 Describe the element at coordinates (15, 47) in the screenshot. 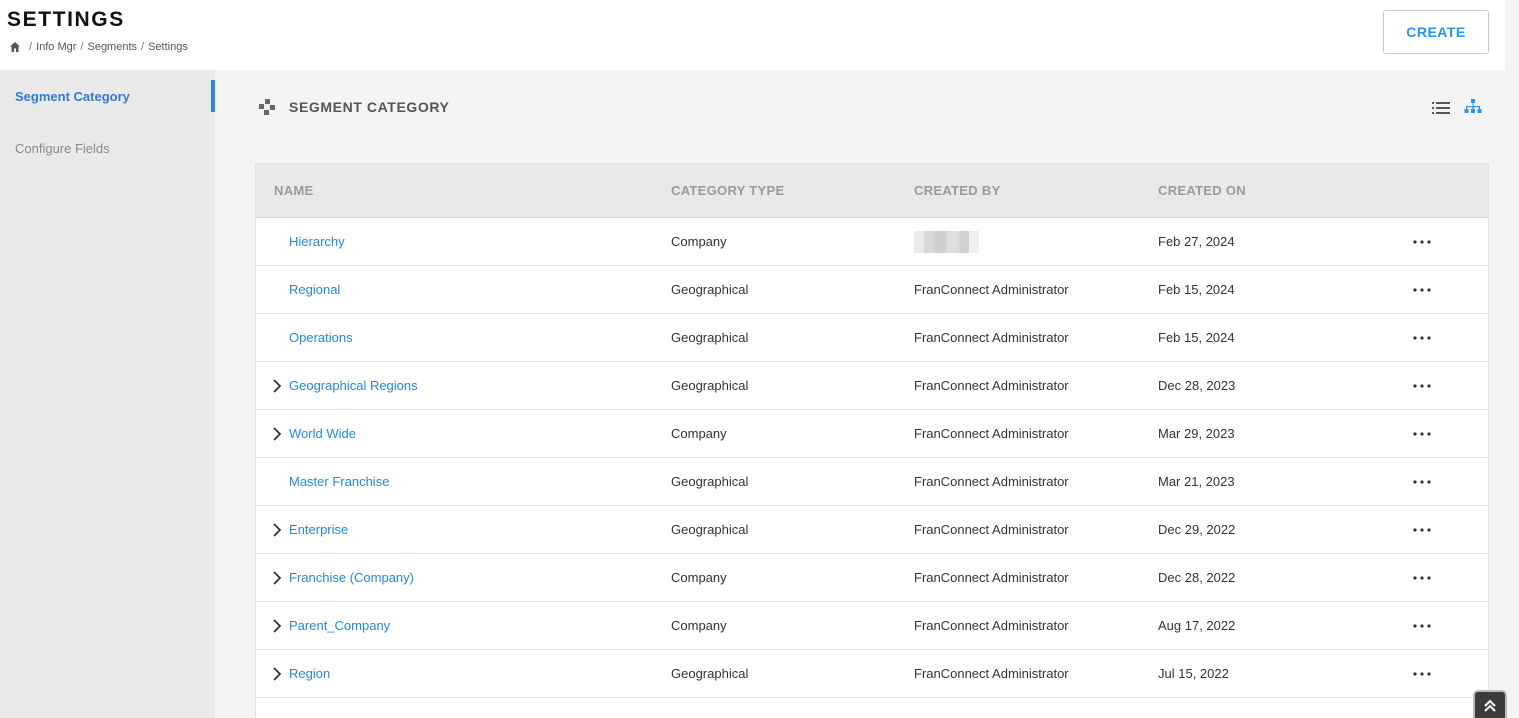

I see `home-icon` at that location.